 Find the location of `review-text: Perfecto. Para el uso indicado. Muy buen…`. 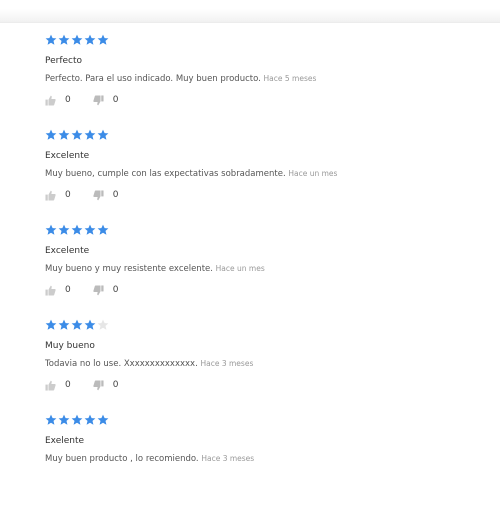

review-text: Perfecto. Para el uso indicado. Muy buen… is located at coordinates (260, 79).